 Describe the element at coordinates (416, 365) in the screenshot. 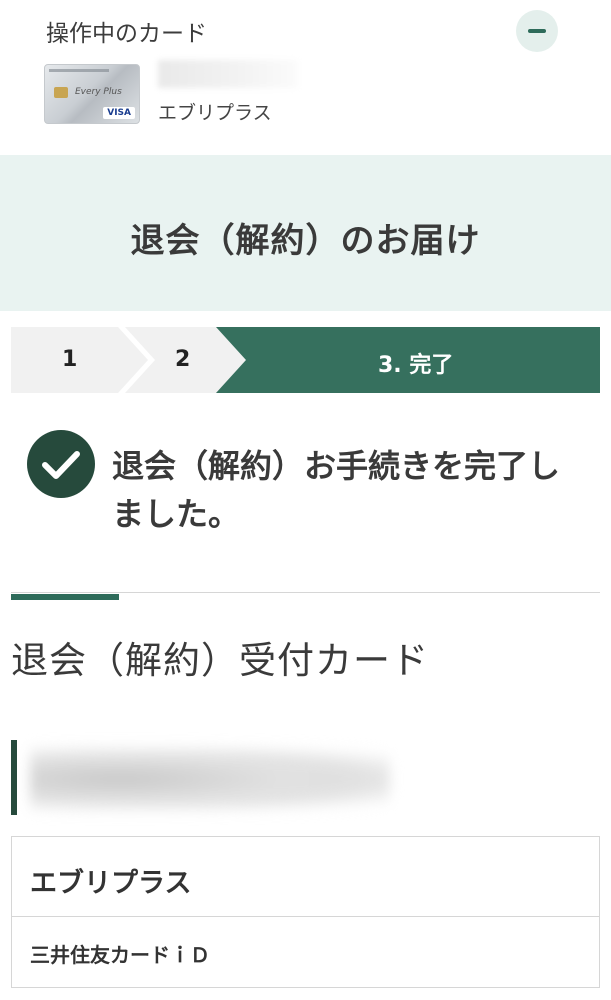

I see `step-3-label: 3. 完了` at that location.